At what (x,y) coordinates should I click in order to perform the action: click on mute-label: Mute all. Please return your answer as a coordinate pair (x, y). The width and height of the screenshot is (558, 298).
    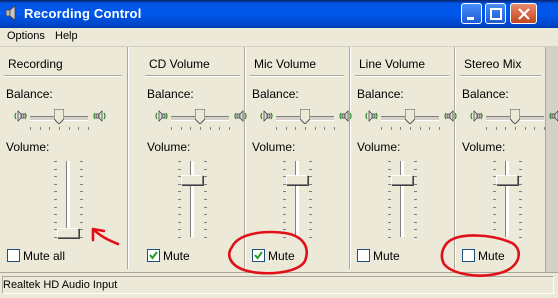
    Looking at the image, I should click on (44, 256).